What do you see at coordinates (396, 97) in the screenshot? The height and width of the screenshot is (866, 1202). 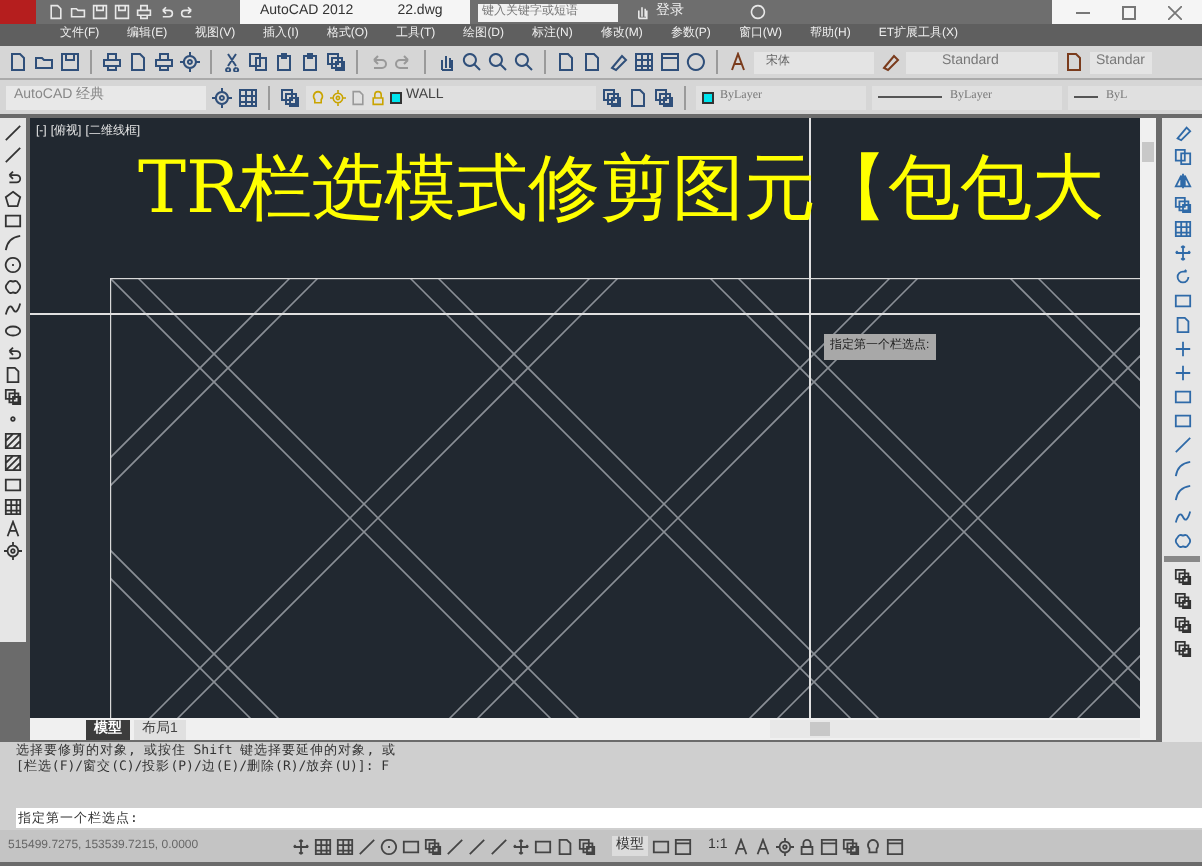 I see `layer-swatch` at bounding box center [396, 97].